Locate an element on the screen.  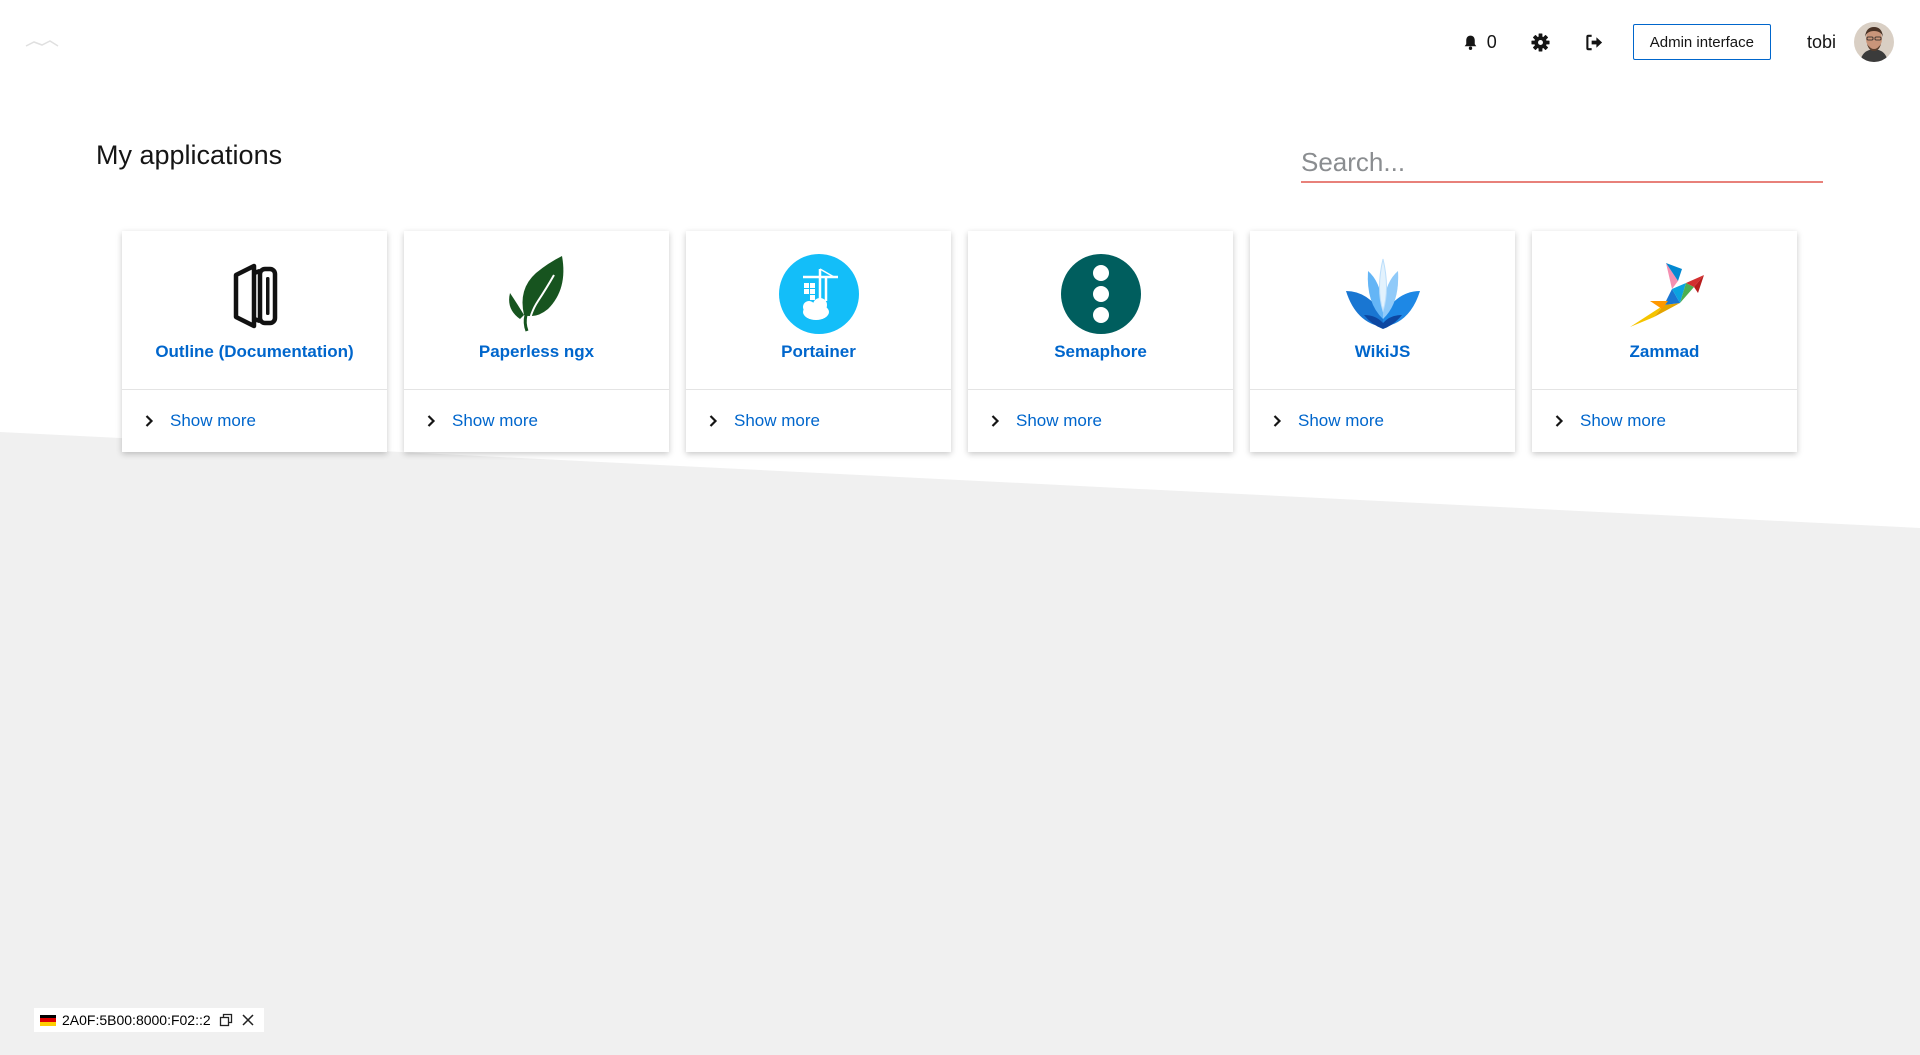
top-header: 0 Admin interface tobi is located at coordinates (960, 42).